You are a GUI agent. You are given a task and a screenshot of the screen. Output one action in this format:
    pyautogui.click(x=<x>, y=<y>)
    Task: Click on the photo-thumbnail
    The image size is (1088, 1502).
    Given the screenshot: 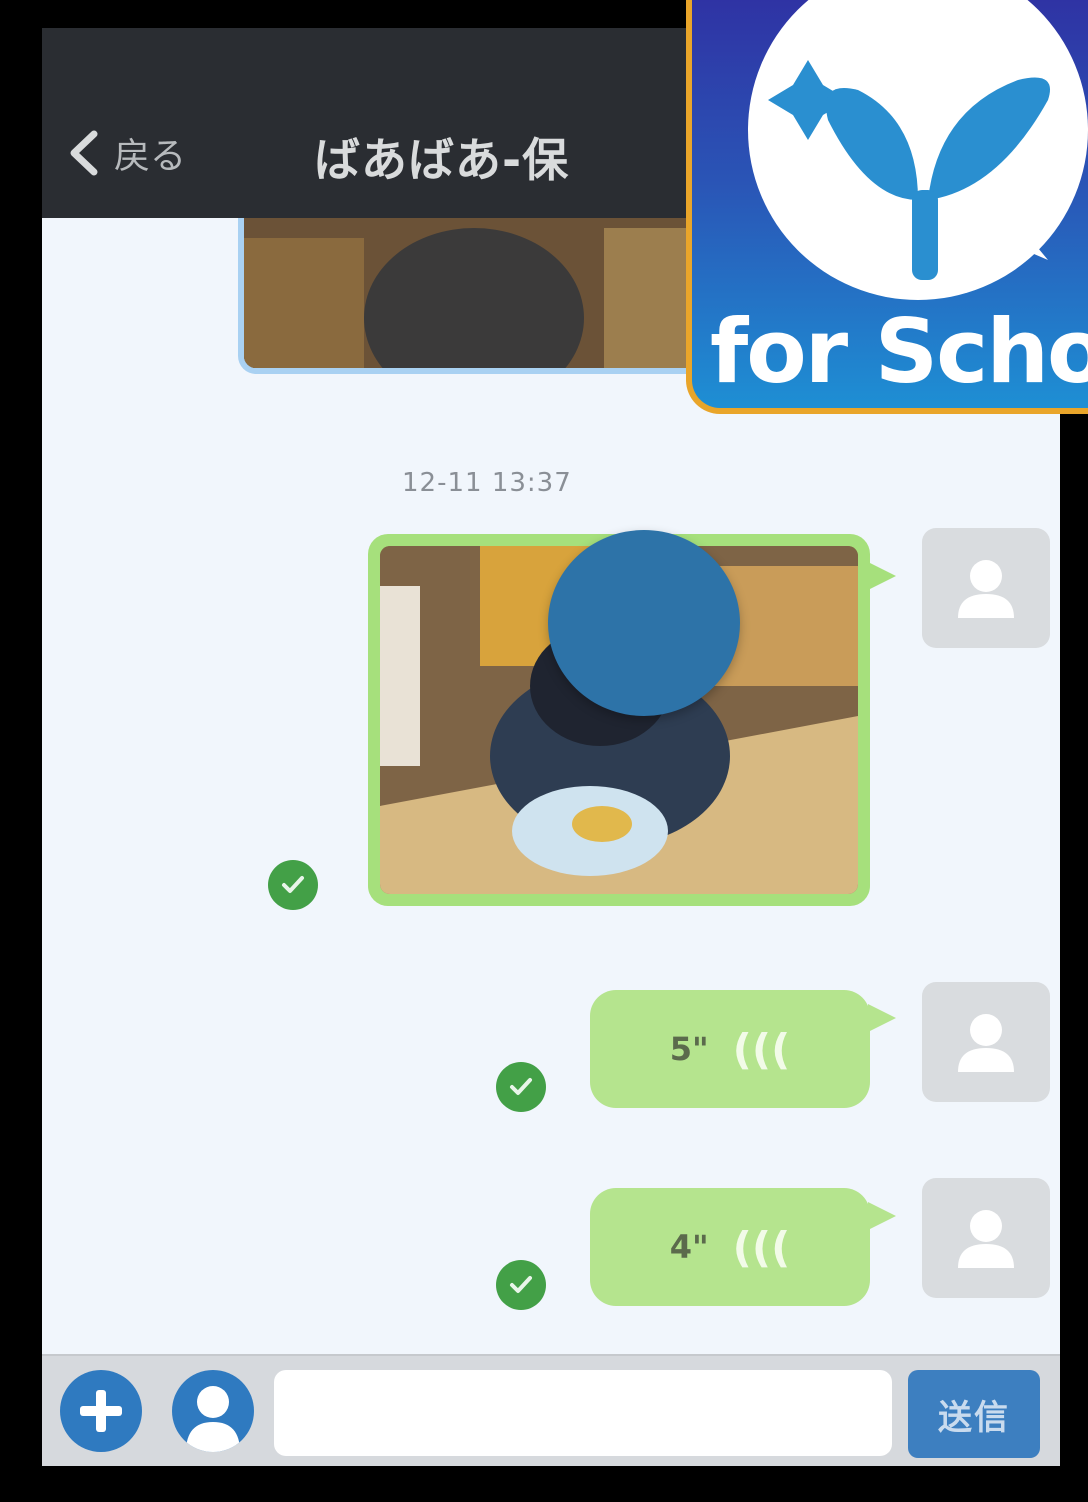 What is the action you would take?
    pyautogui.click(x=479, y=293)
    